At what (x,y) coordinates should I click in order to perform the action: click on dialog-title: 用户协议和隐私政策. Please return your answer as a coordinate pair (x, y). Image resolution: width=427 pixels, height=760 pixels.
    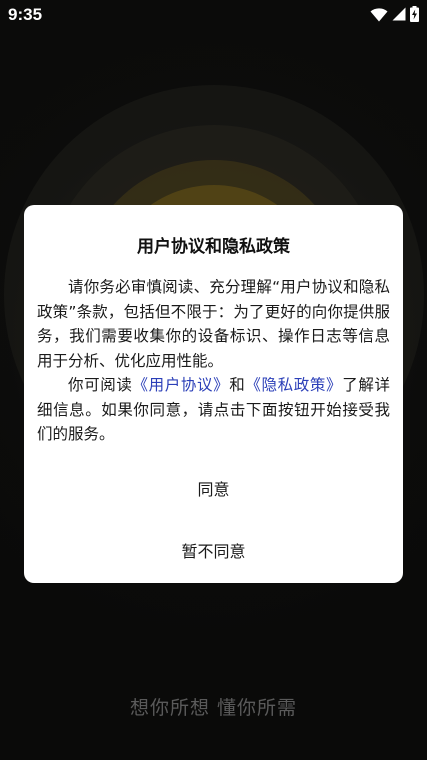
    Looking at the image, I should click on (213, 247).